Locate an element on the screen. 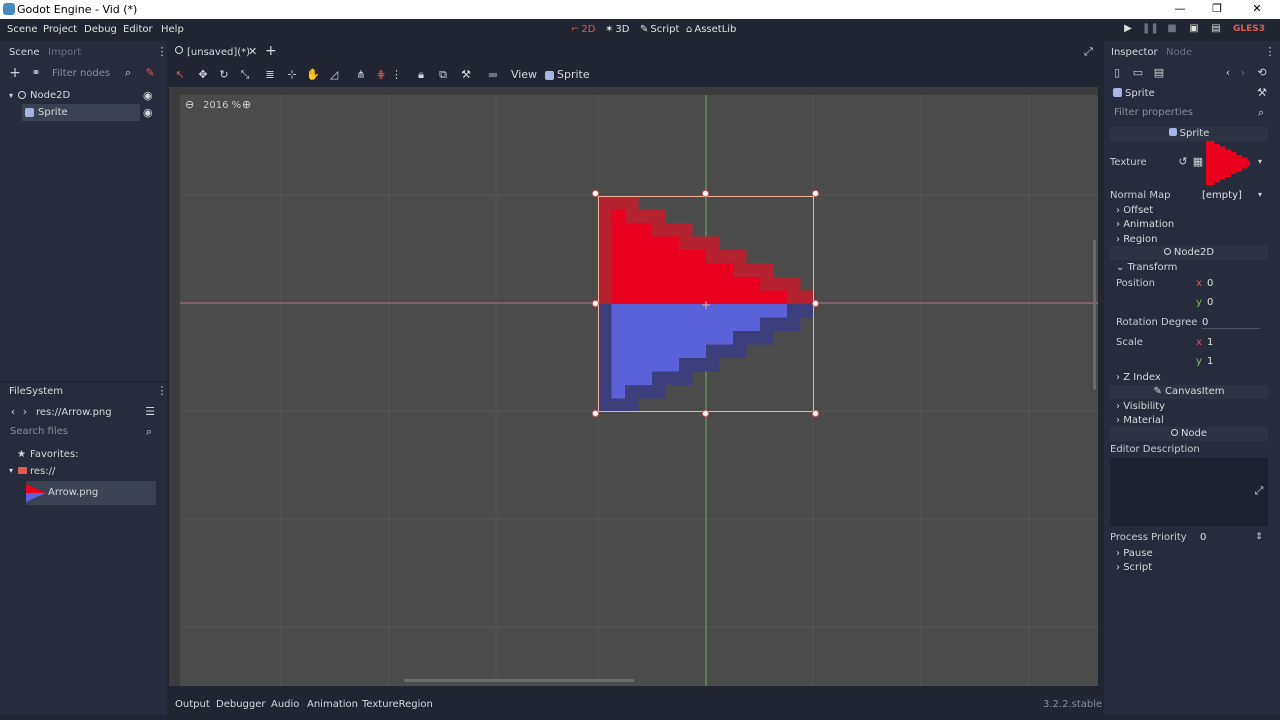 The width and height of the screenshot is (1280, 720). scale-x-field: 1 is located at coordinates (1210, 342).